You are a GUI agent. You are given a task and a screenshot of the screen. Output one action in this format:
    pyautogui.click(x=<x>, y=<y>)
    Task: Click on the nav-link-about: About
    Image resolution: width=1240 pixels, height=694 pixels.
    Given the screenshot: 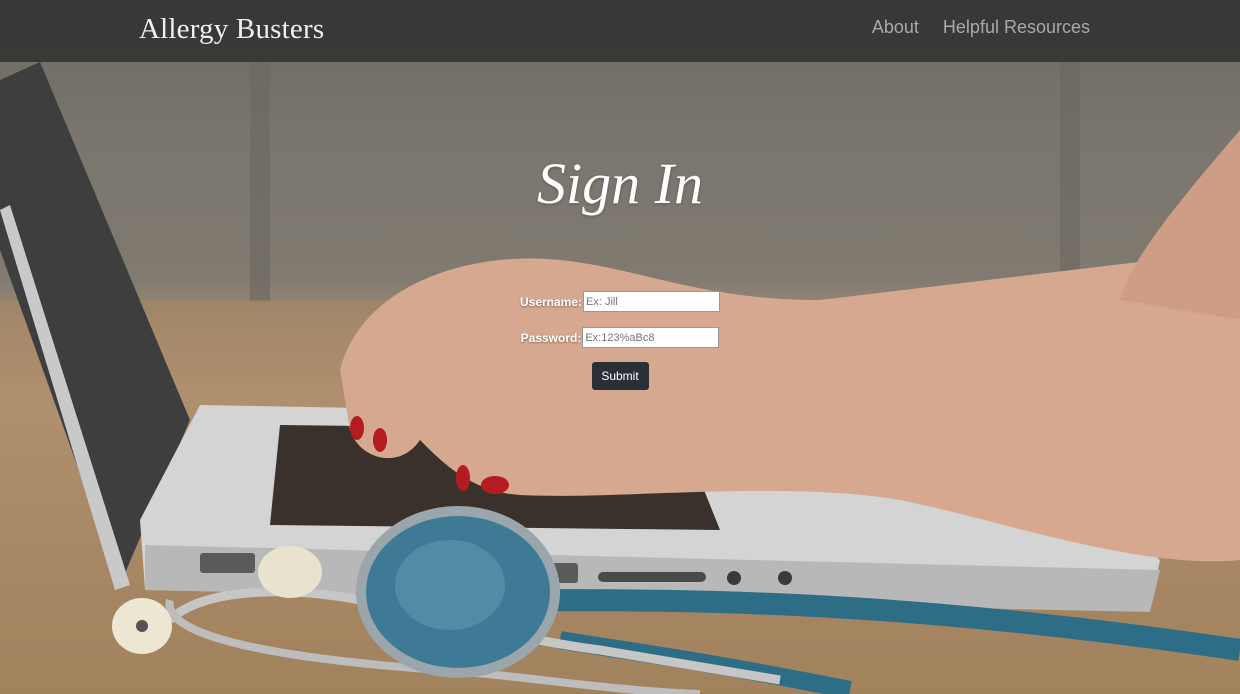 What is the action you would take?
    pyautogui.click(x=895, y=27)
    